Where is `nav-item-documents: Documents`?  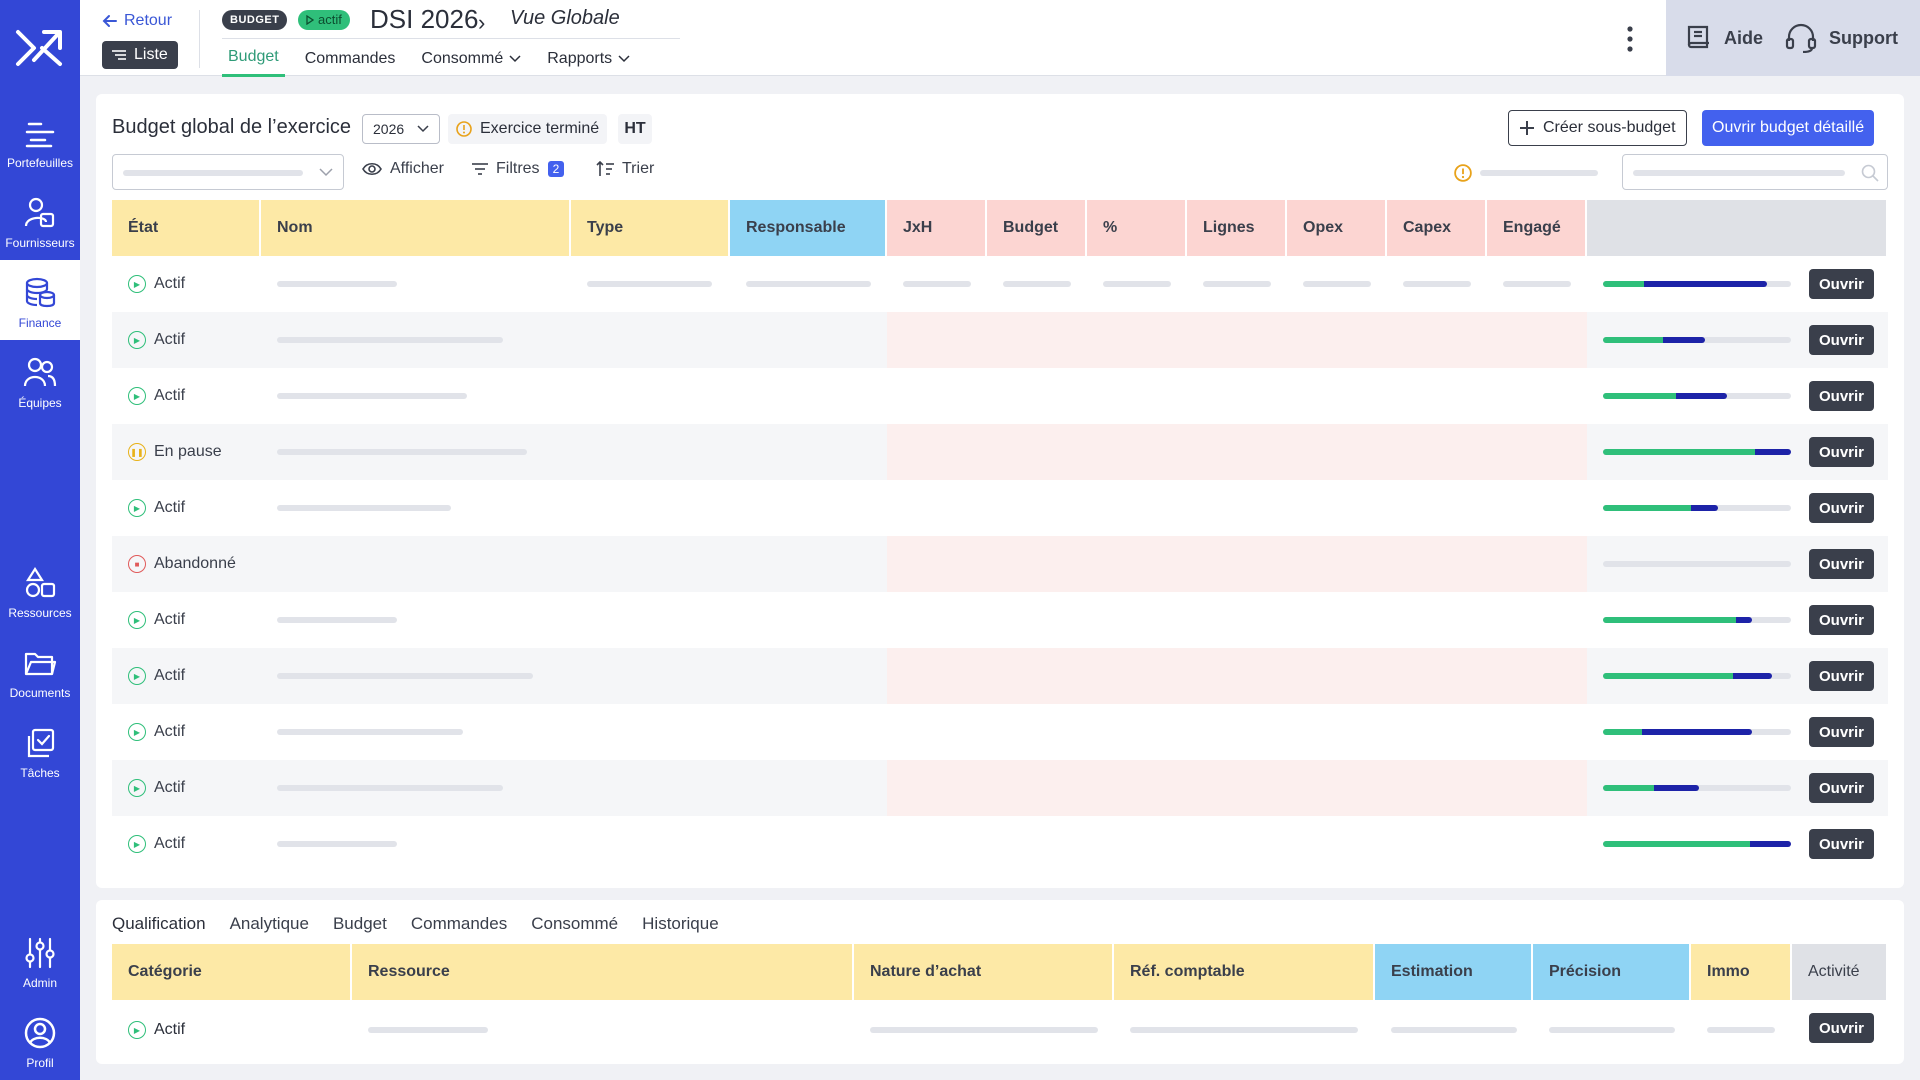
nav-item-documents: Documents is located at coordinates (40, 670).